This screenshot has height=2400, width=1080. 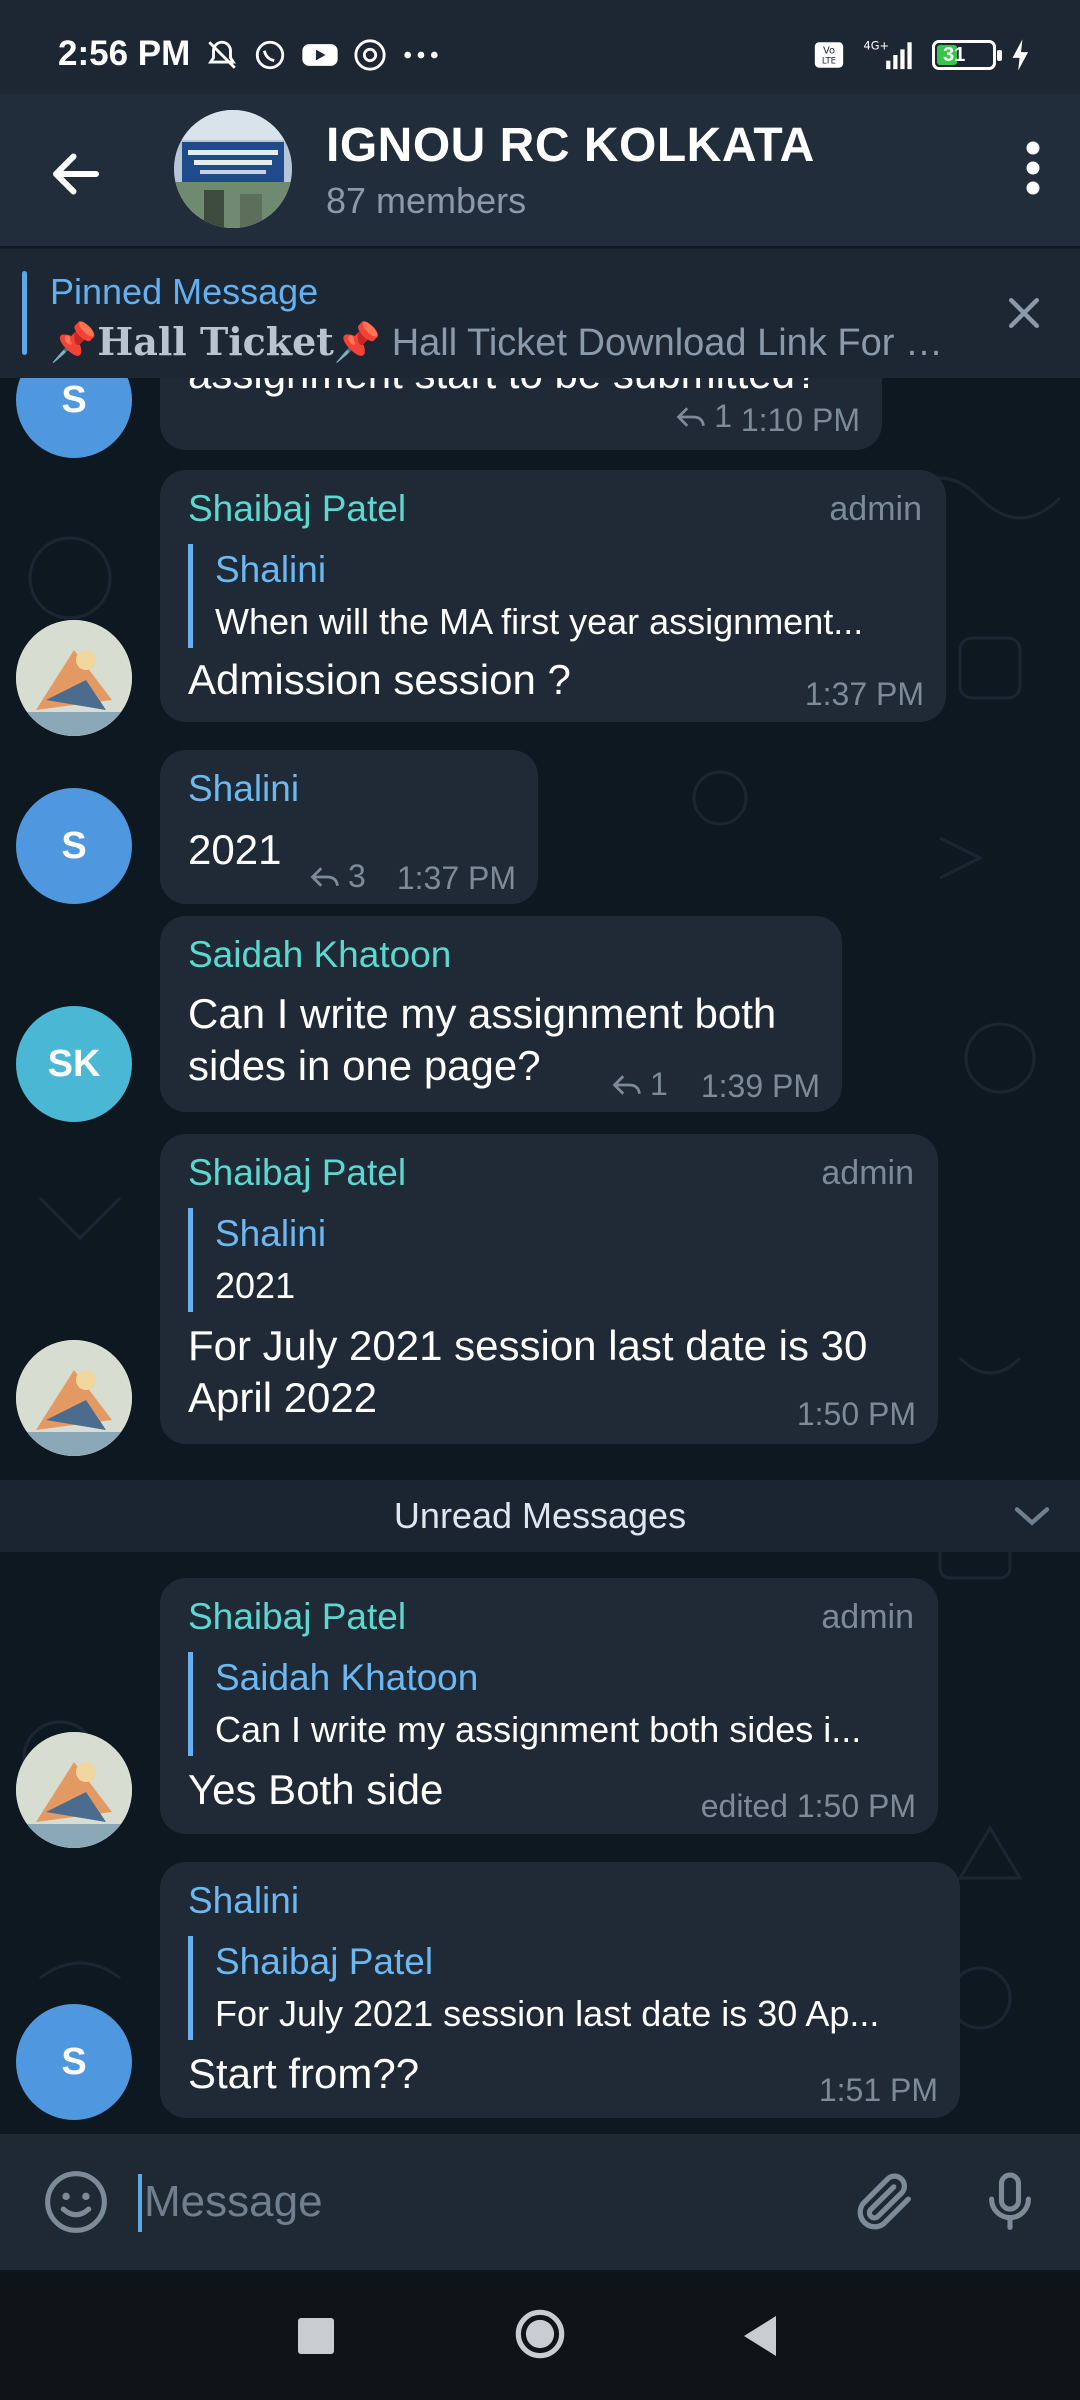 What do you see at coordinates (967, 55) in the screenshot?
I see `battery-icon: 31` at bounding box center [967, 55].